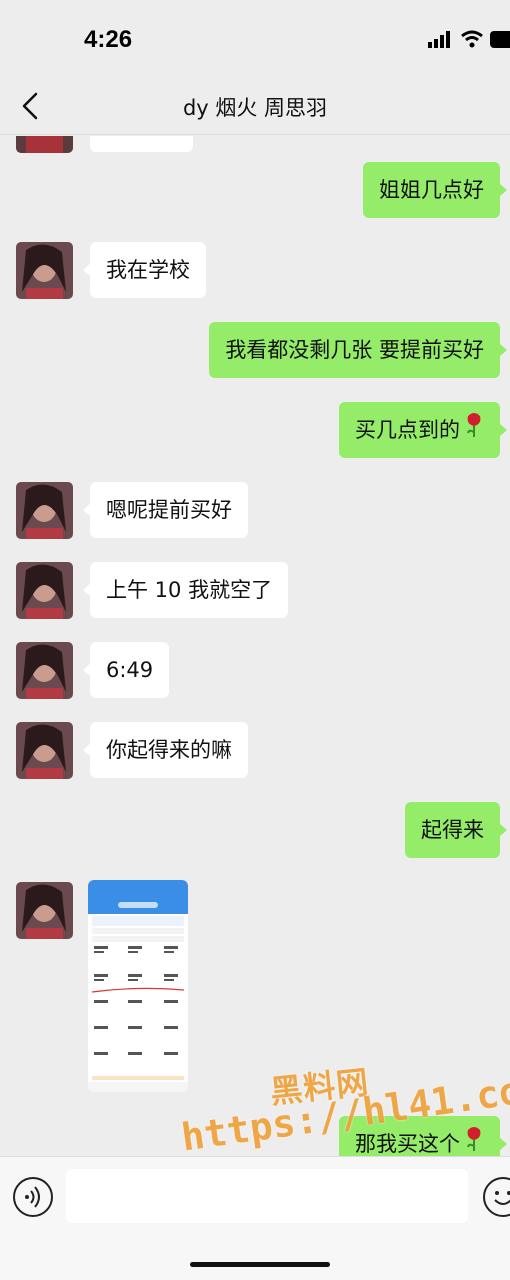 This screenshot has height=1280, width=510. I want to click on message-text: 那我买这个, so click(407, 1144).